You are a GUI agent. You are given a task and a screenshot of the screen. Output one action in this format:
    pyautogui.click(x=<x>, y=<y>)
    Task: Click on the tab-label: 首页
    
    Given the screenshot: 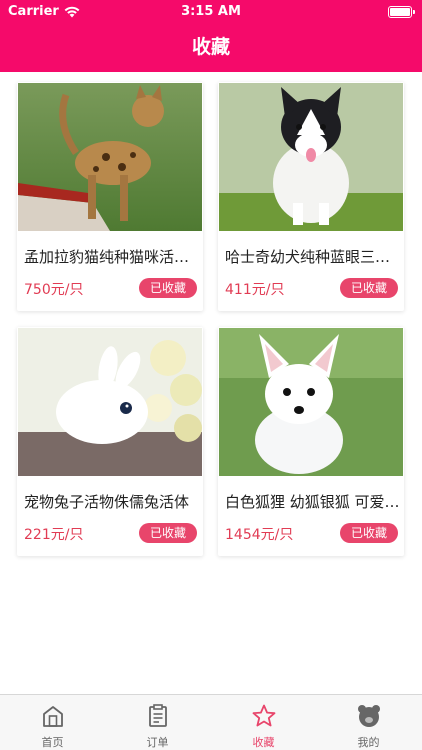 What is the action you would take?
    pyautogui.click(x=52, y=742)
    